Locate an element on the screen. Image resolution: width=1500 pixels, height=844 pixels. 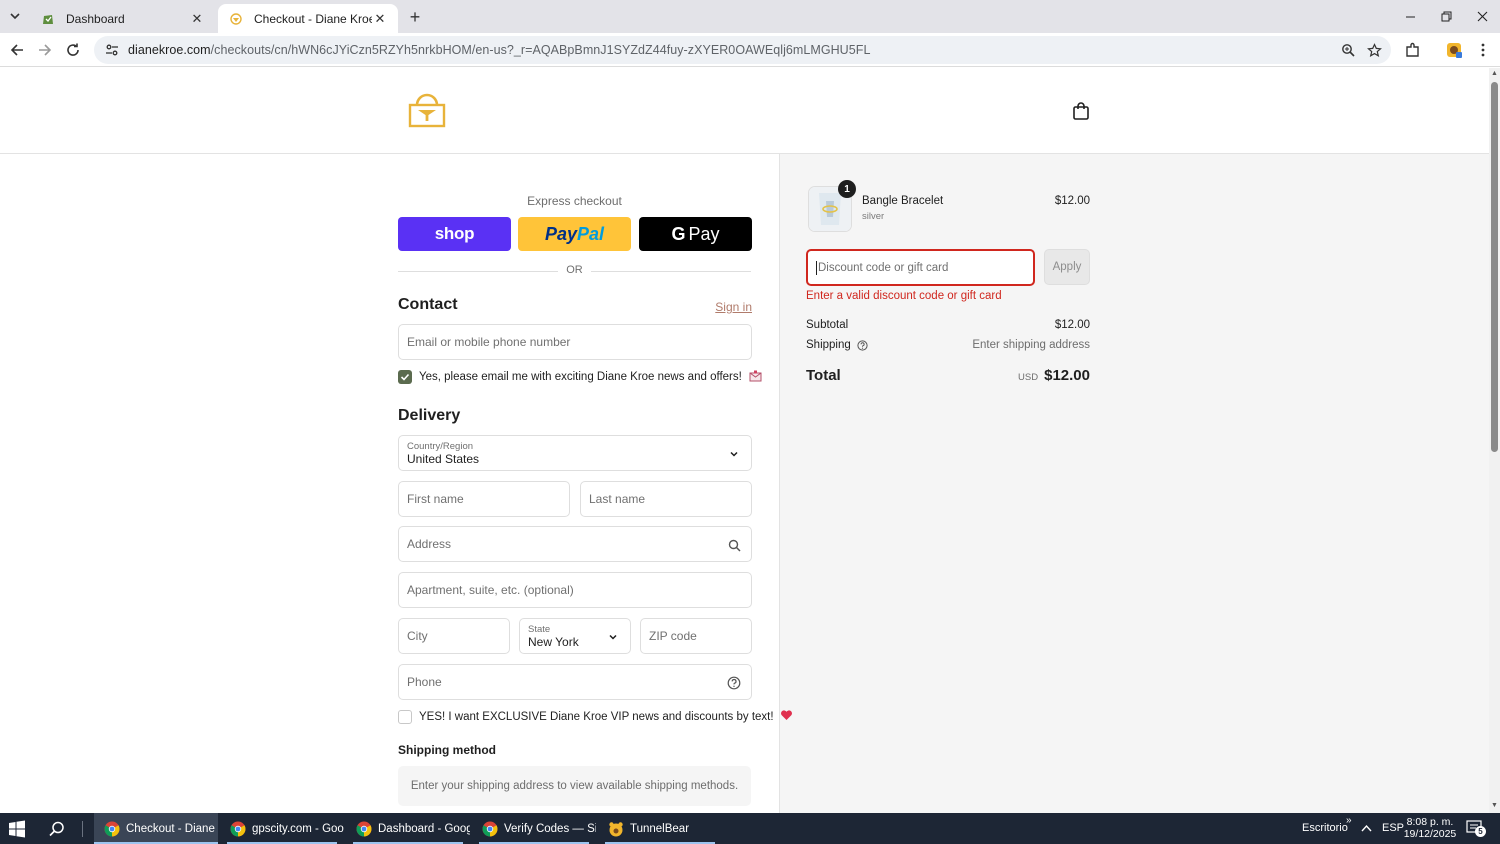
tunnelbear-extension-button is located at coordinates (1454, 50).